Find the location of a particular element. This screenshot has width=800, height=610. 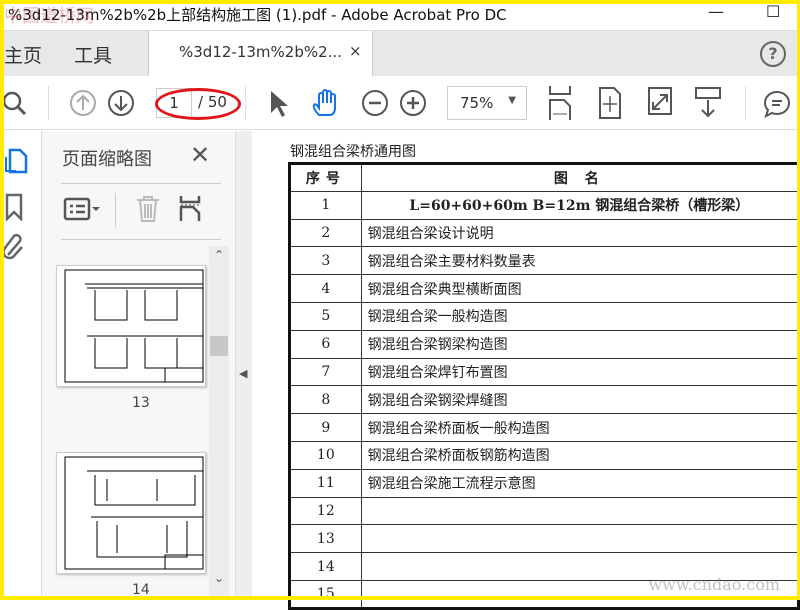

column-header-name: 图 名 is located at coordinates (580, 177).